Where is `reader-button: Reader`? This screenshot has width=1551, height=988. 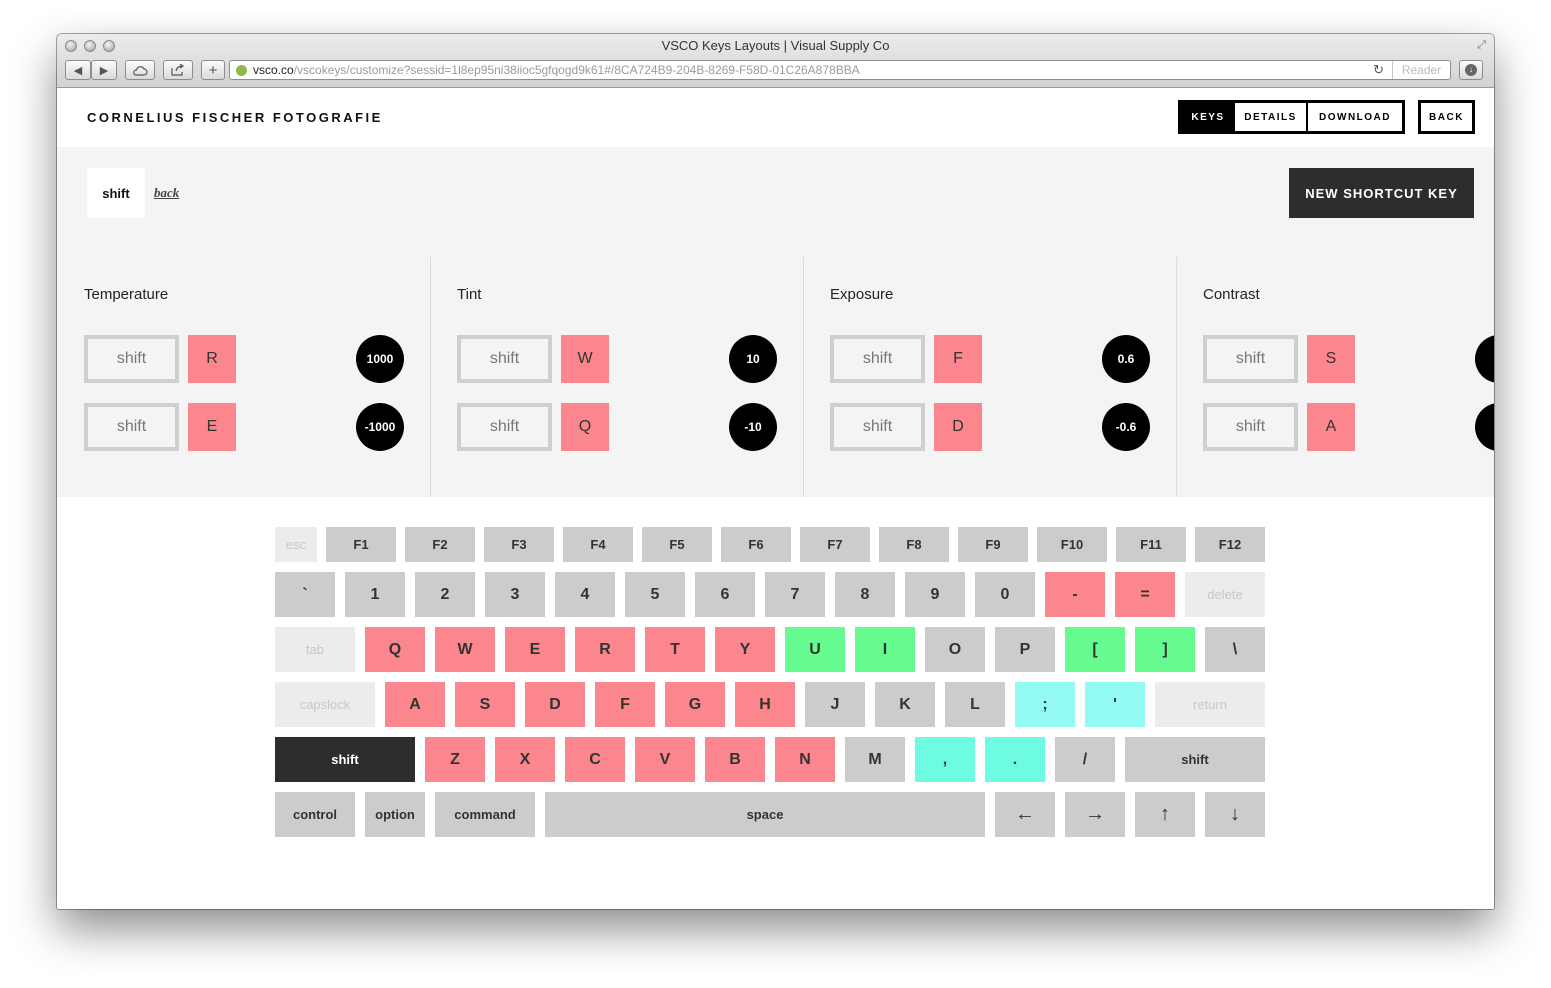 reader-button: Reader is located at coordinates (1421, 70).